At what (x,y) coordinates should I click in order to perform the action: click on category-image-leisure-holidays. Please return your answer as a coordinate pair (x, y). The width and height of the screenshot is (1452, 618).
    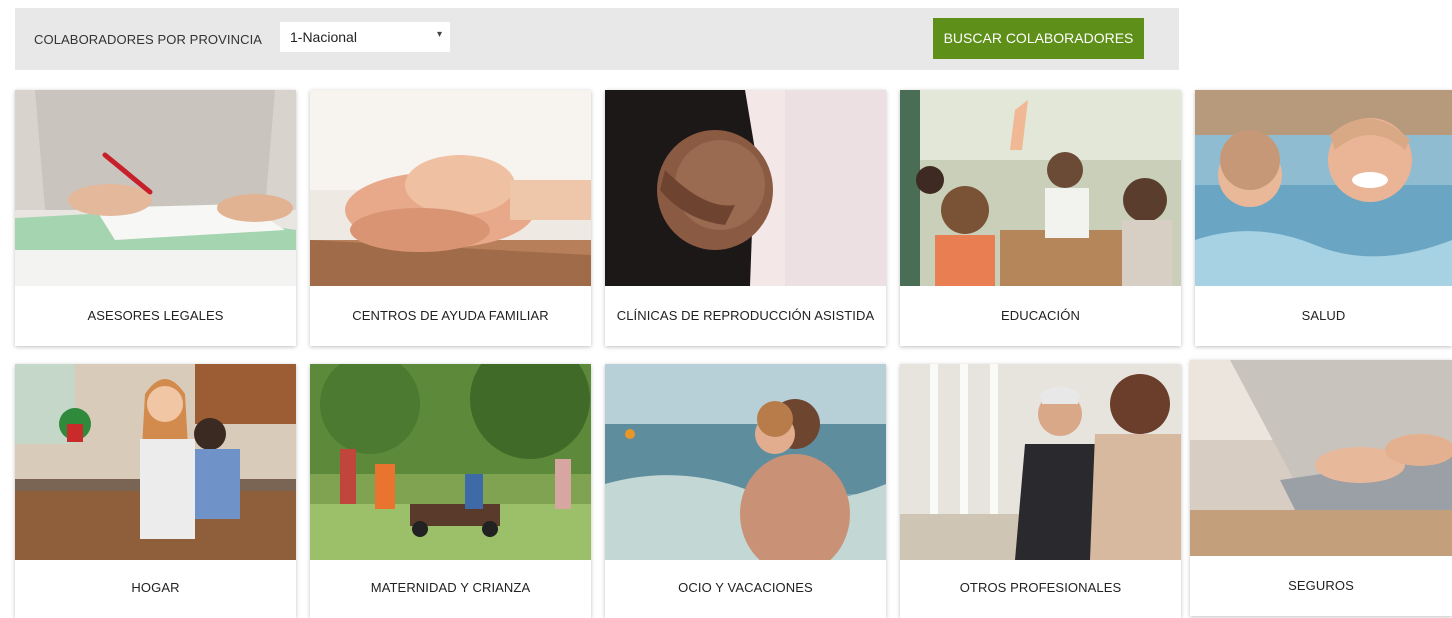
    Looking at the image, I should click on (745, 462).